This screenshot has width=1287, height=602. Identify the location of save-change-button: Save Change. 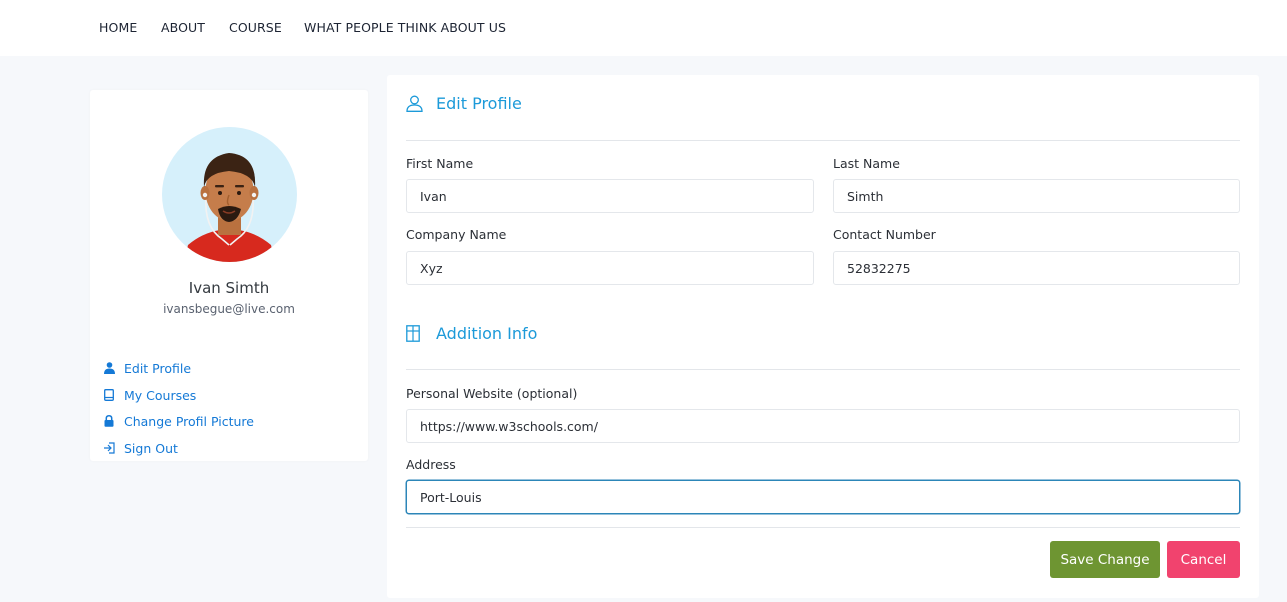
(1105, 559).